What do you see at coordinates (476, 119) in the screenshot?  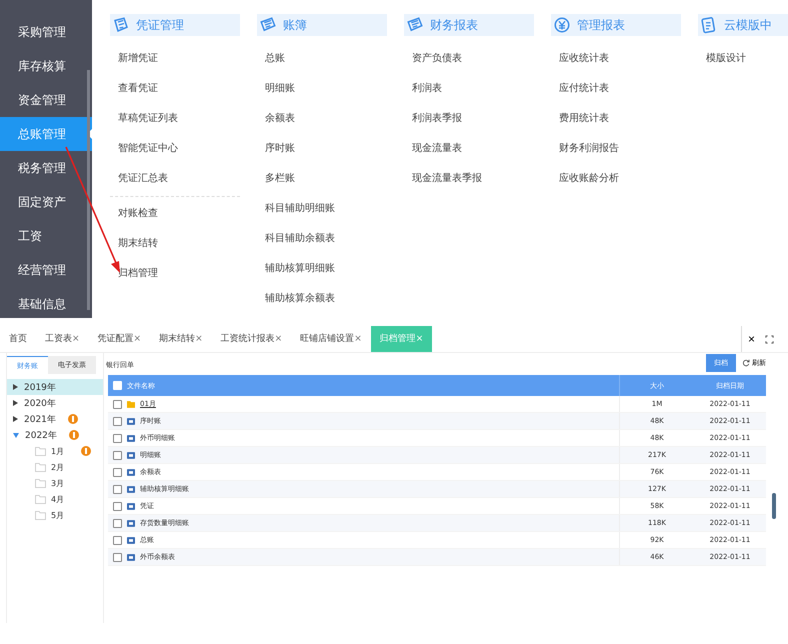 I see `menu-item: 利润表季报` at bounding box center [476, 119].